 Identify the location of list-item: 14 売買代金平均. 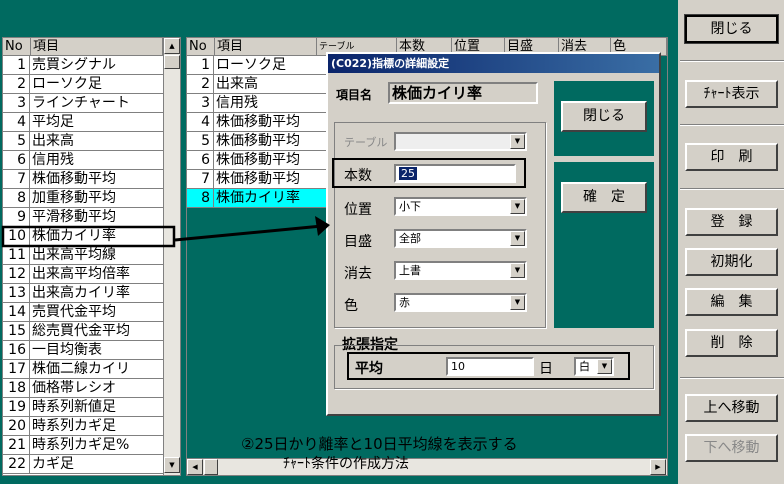
(83, 312).